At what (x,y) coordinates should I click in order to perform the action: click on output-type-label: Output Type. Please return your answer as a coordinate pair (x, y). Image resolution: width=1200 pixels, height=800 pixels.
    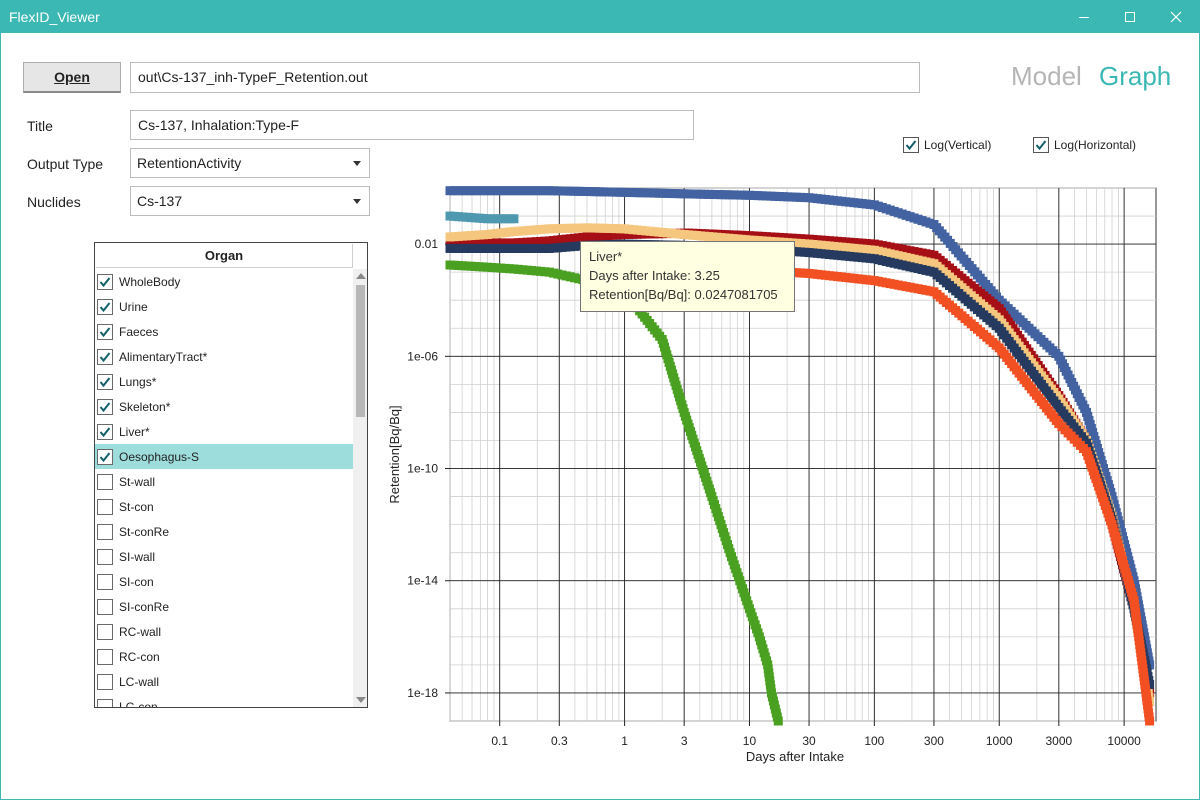
    Looking at the image, I should click on (65, 164).